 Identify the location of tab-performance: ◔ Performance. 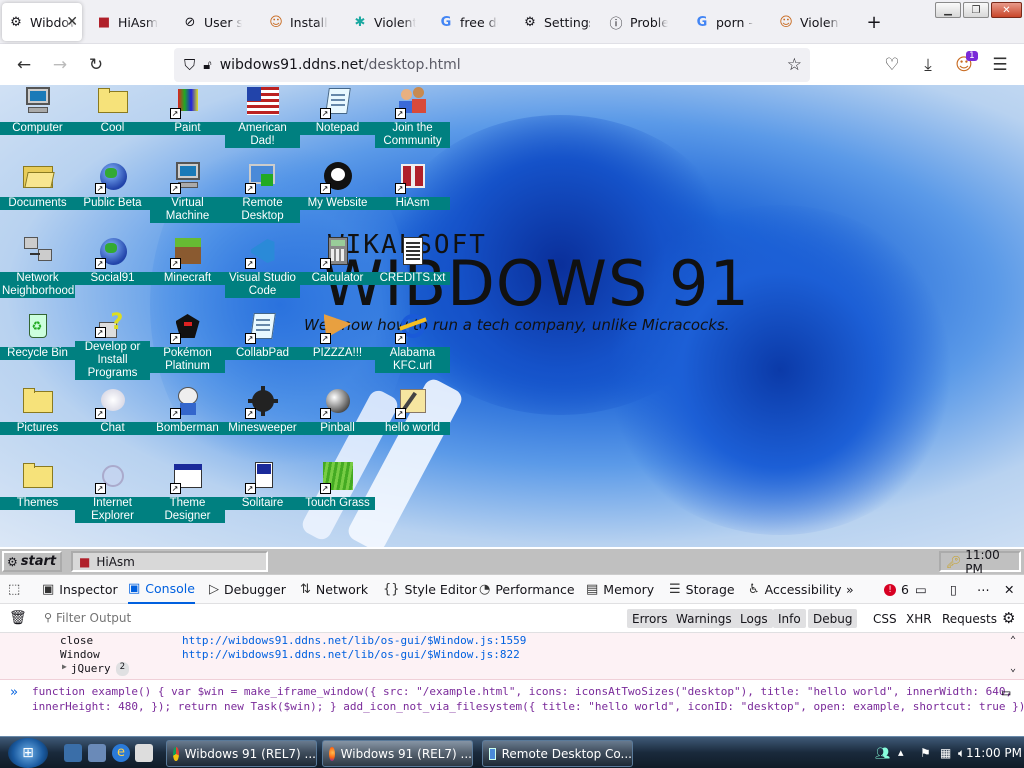
(527, 589).